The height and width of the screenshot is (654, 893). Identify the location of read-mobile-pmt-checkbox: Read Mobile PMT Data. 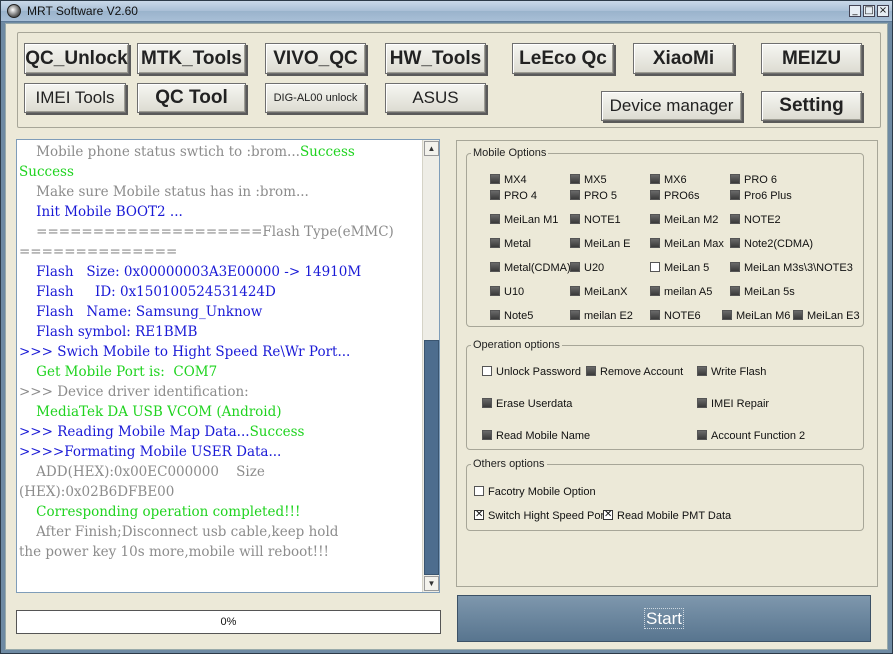
(667, 516).